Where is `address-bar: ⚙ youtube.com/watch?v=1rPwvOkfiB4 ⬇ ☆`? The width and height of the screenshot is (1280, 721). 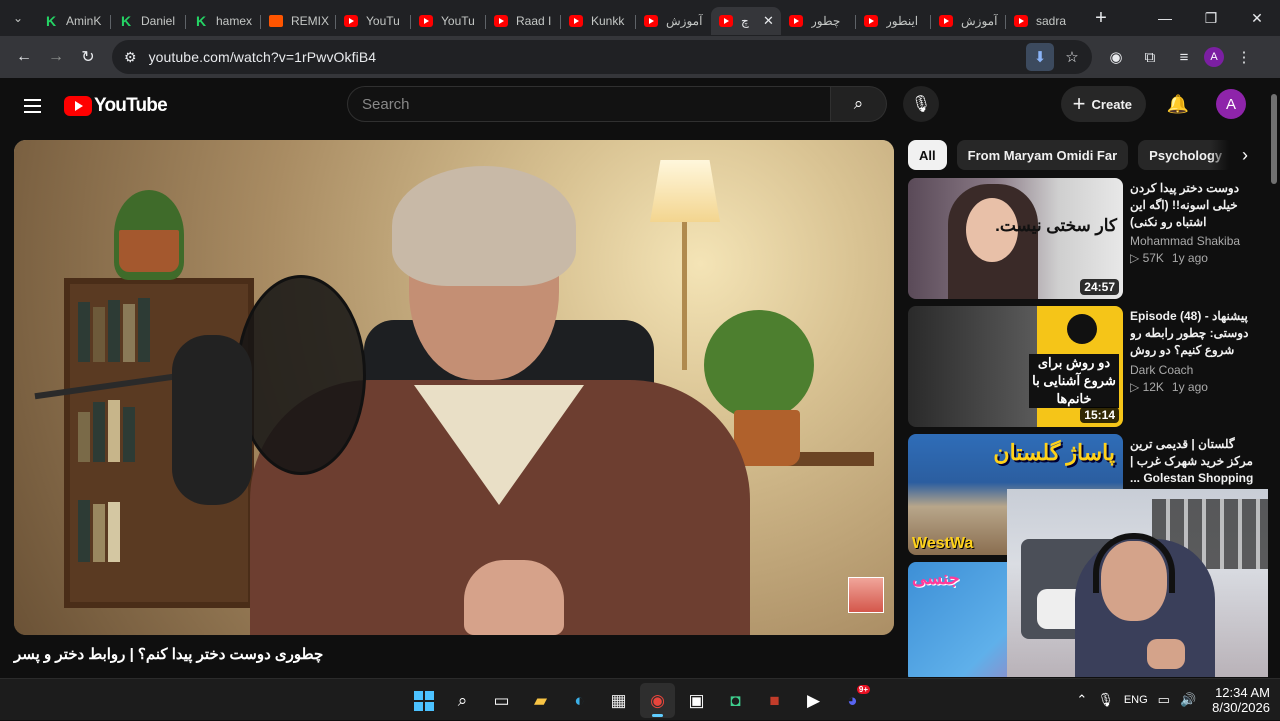 address-bar: ⚙ youtube.com/watch?v=1rPwvOkfiB4 ⬇ ☆ is located at coordinates (602, 57).